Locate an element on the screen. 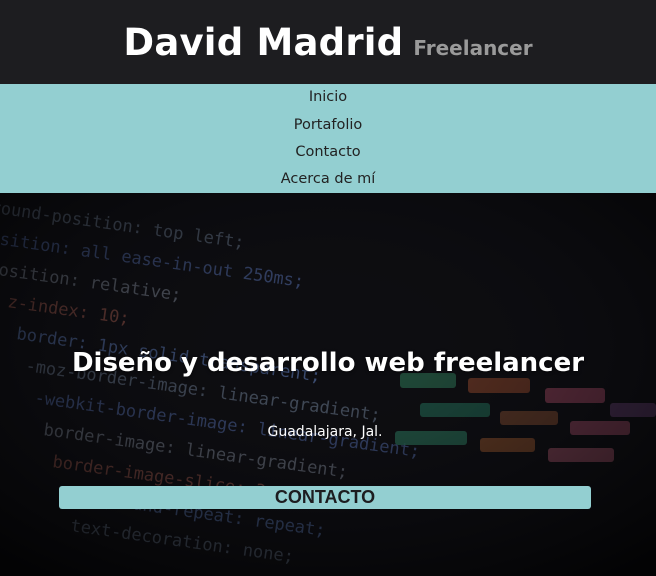 This screenshot has height=576, width=656. hero-title: Diseño y desarrollo web freelancer is located at coordinates (328, 363).